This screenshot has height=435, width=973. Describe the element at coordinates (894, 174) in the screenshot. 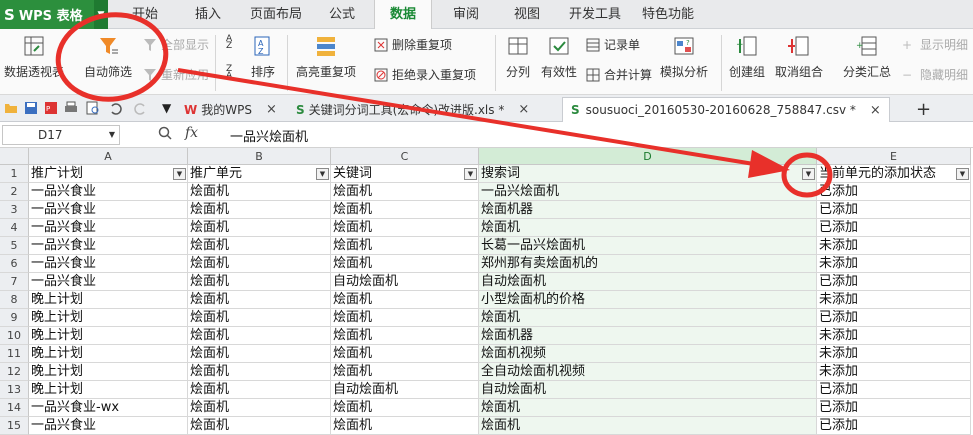

I see `header-cell: 当前单元的添加状态 ▼` at that location.